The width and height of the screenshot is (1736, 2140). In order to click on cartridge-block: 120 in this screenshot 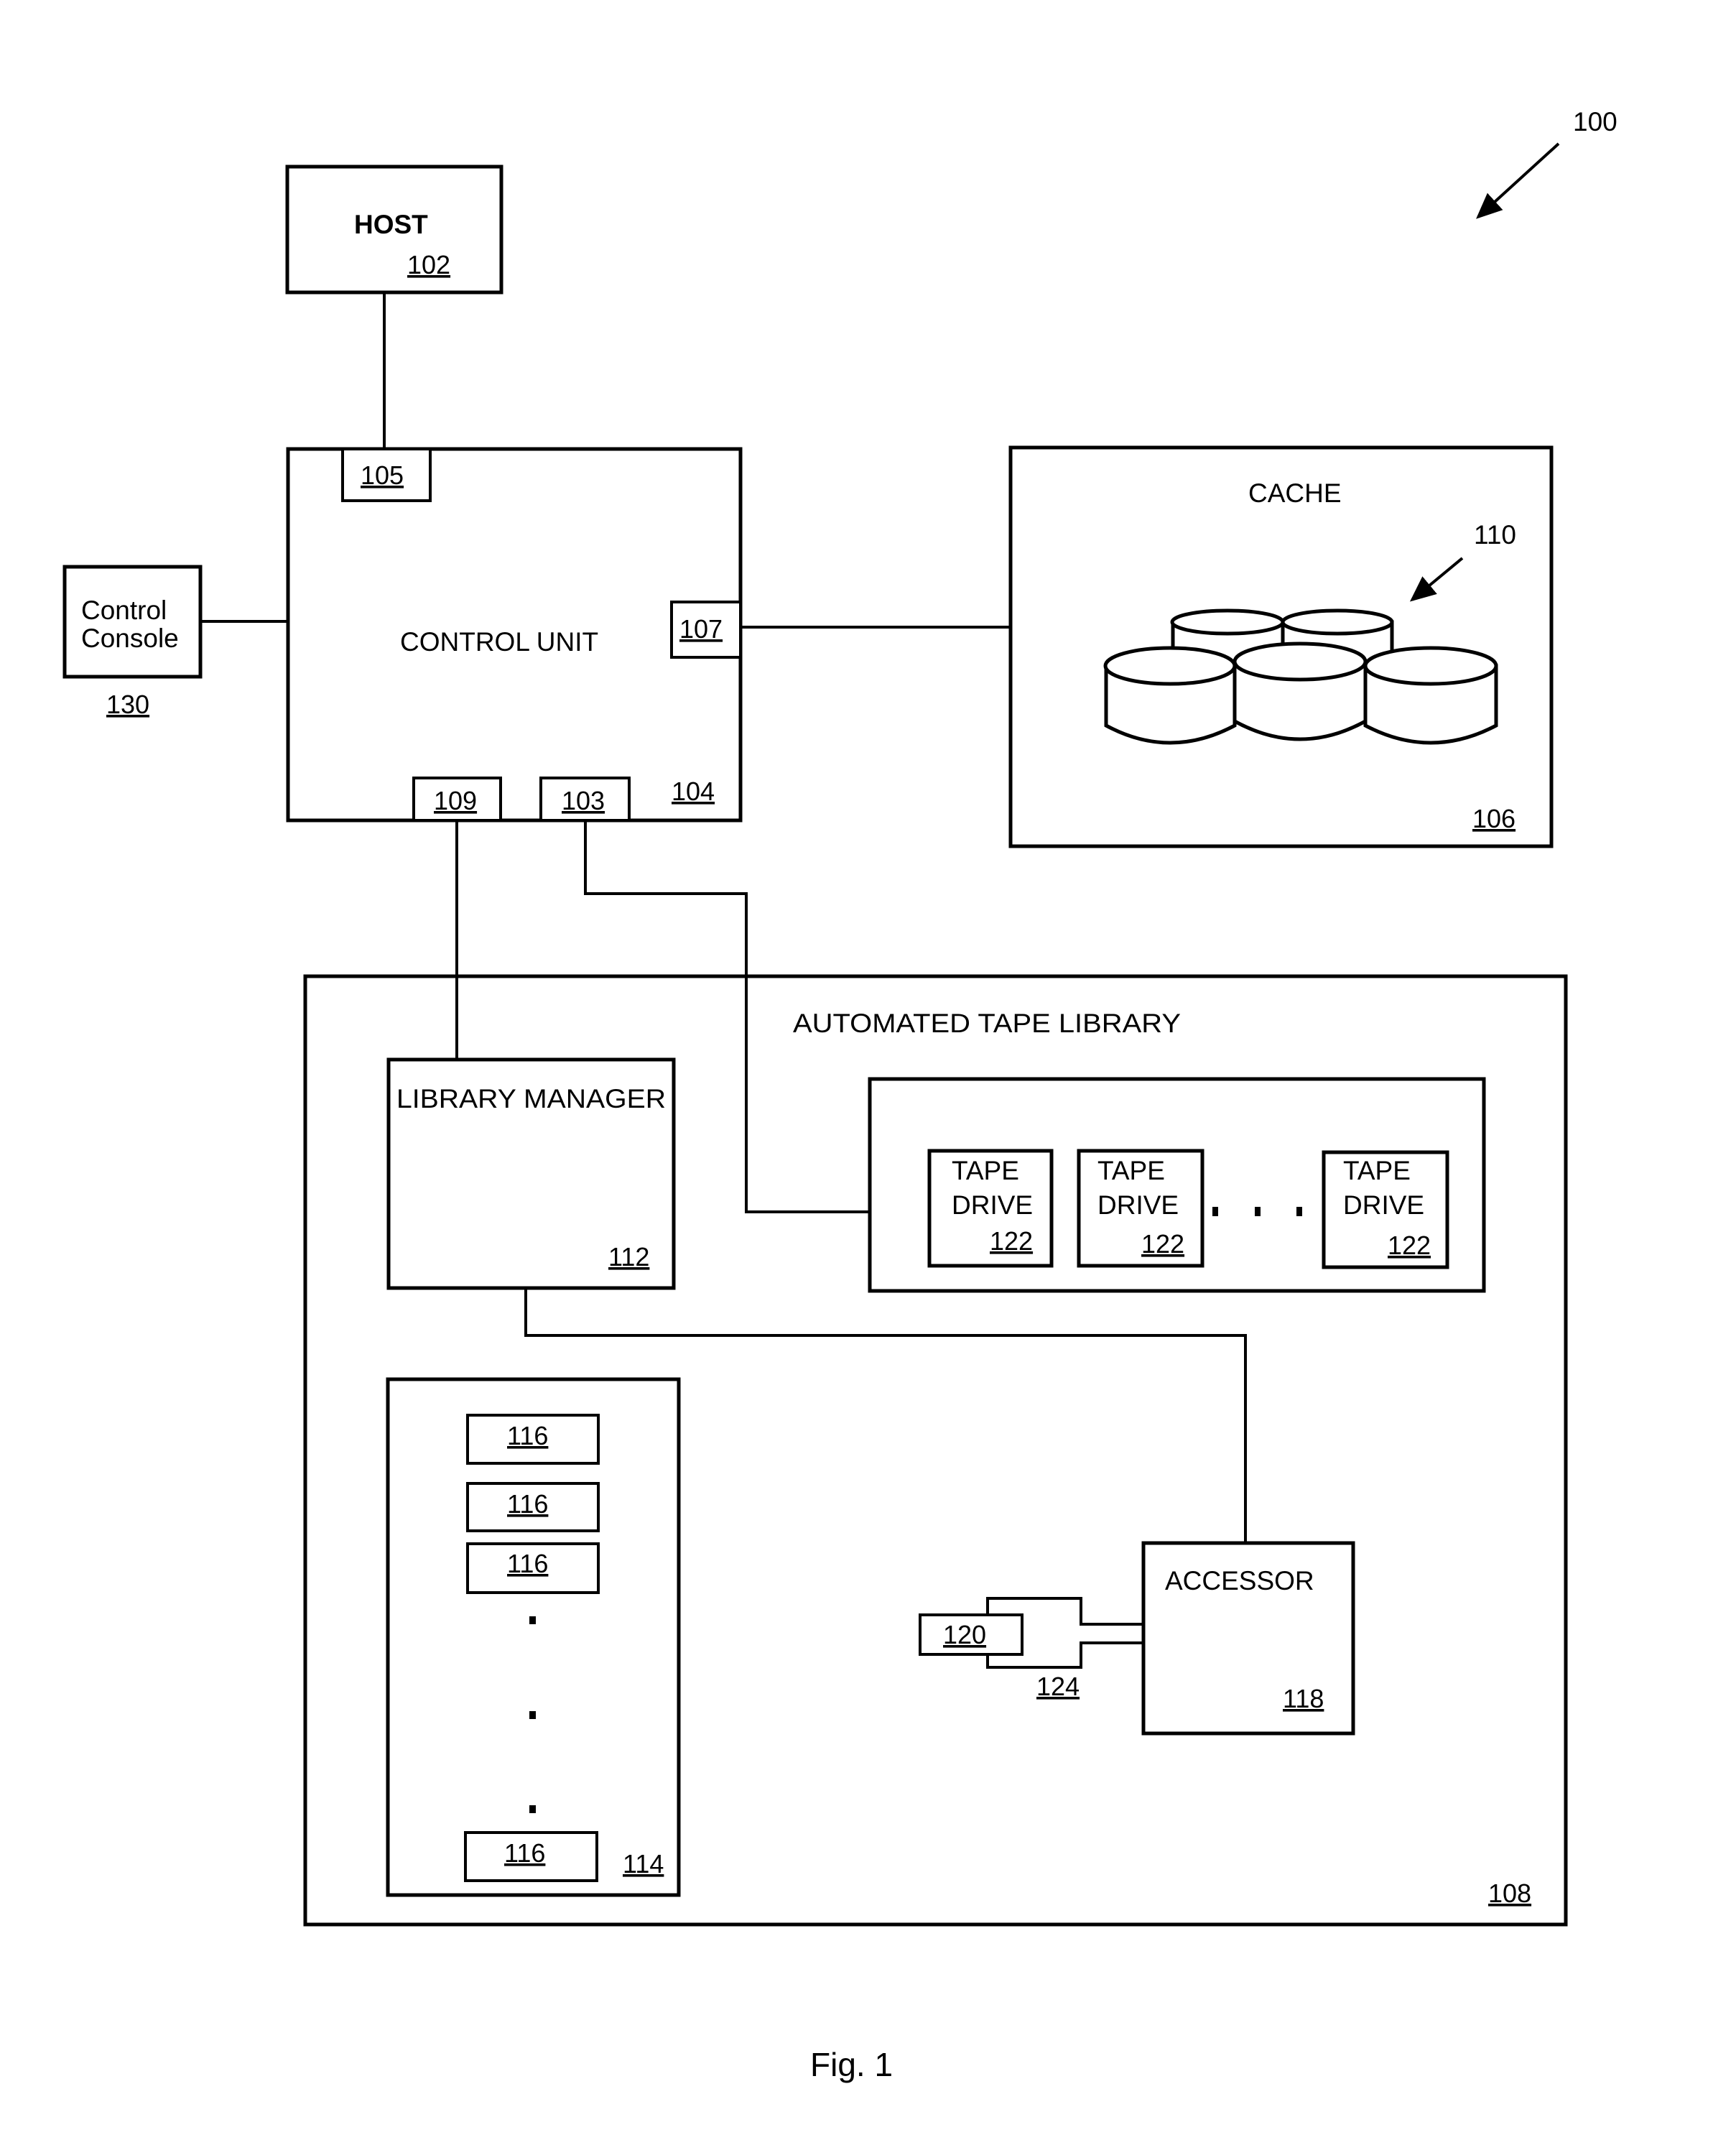, I will do `click(971, 1634)`.